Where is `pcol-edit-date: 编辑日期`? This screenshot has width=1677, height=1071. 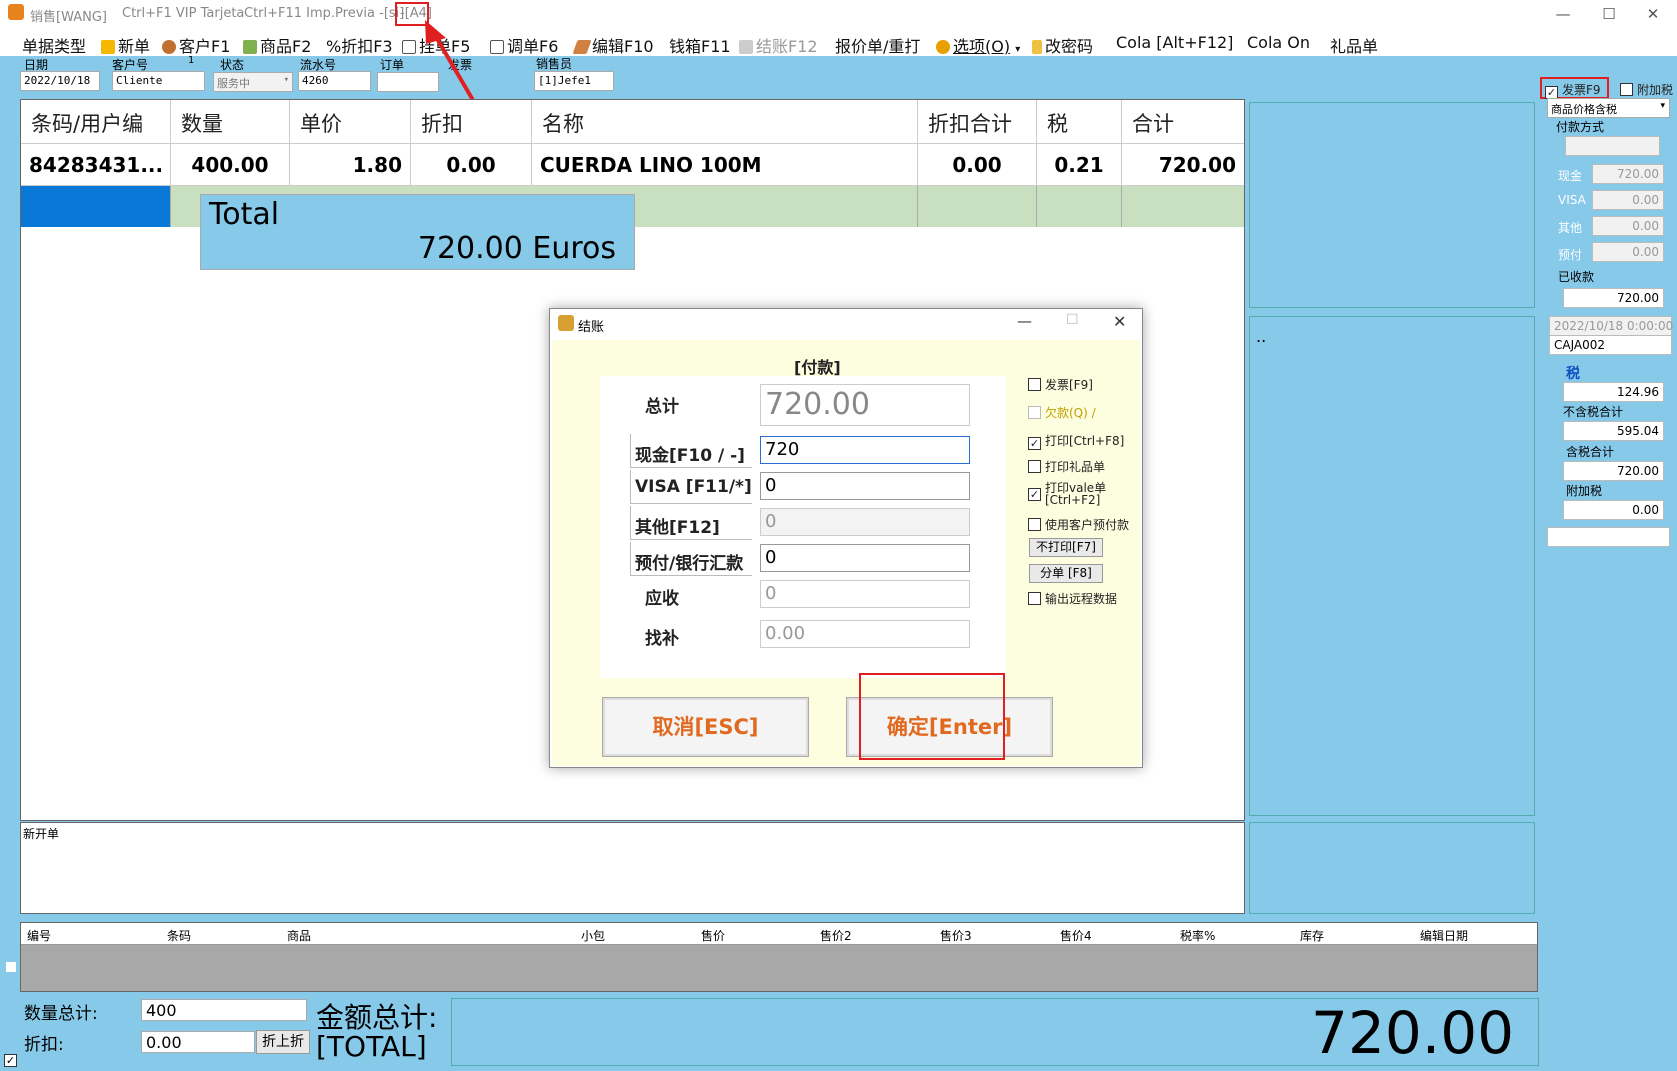 pcol-edit-date: 编辑日期 is located at coordinates (1444, 935).